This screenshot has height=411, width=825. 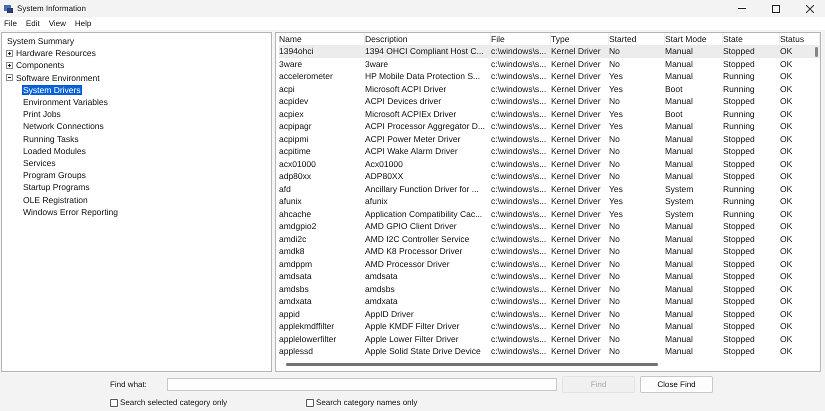 I want to click on table-cell: 1394ohci, so click(x=322, y=51).